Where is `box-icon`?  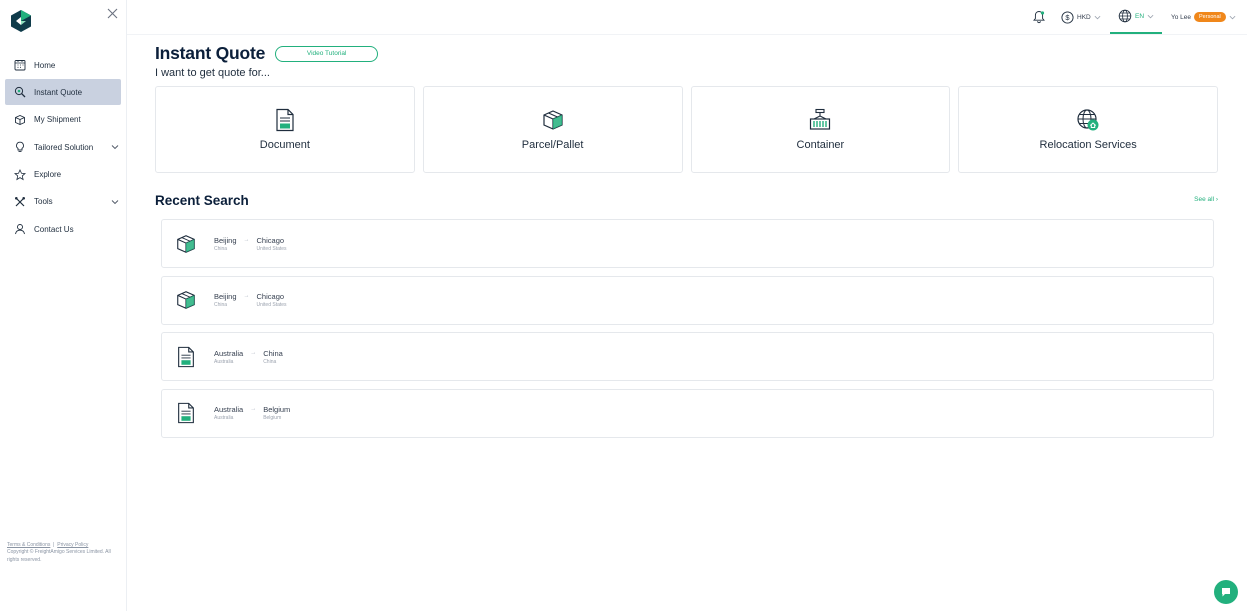
box-icon is located at coordinates (20, 120).